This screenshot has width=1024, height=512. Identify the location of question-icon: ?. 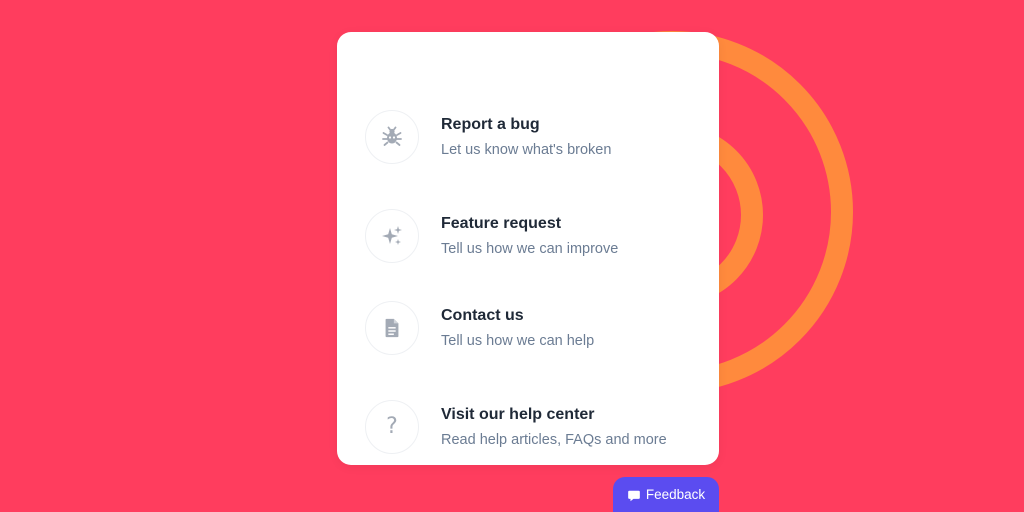
(392, 426).